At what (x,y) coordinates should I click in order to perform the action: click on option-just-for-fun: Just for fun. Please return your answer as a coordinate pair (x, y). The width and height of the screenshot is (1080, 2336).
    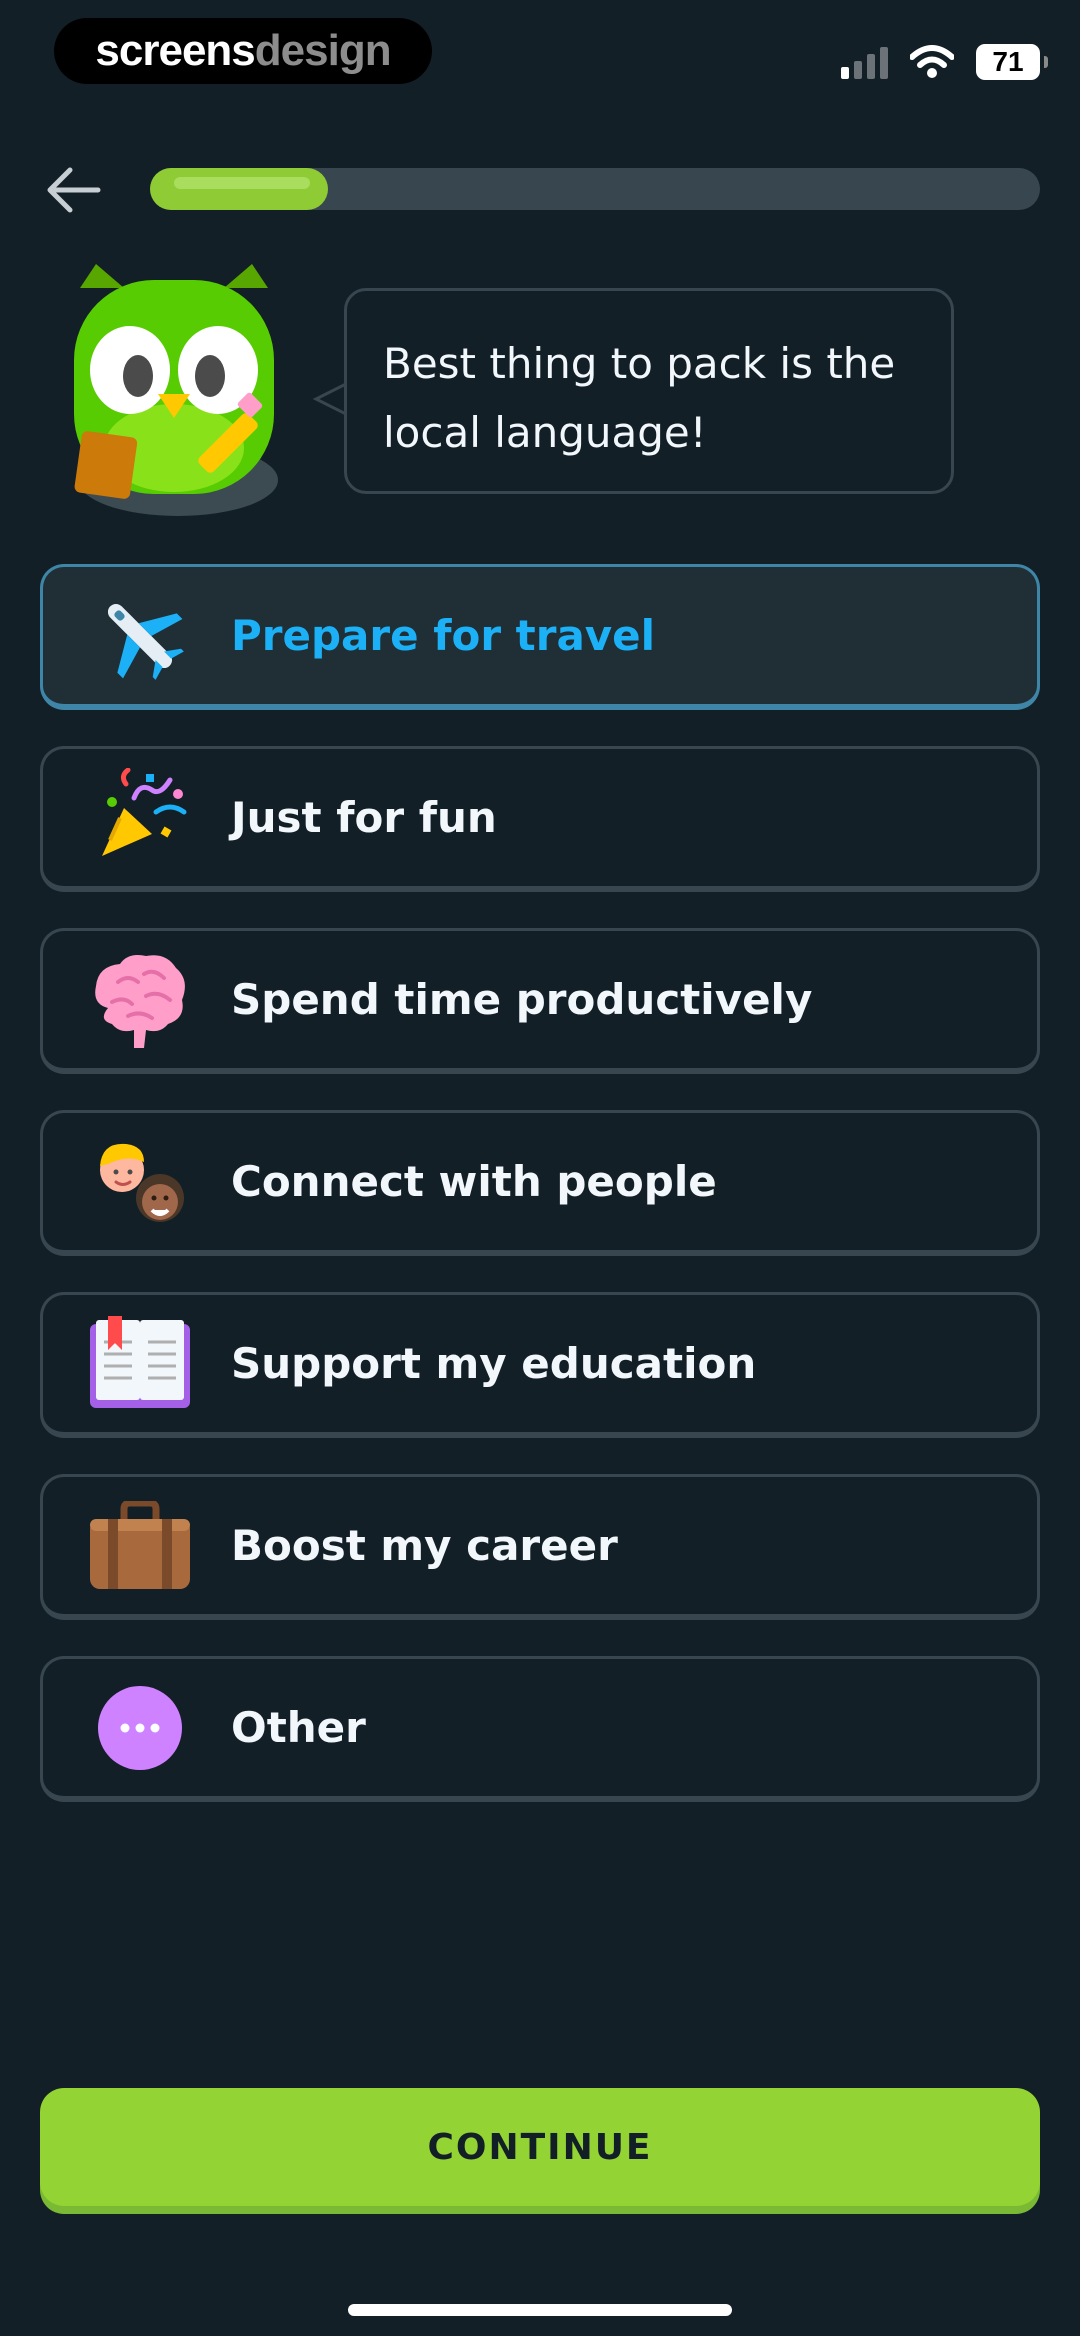
    Looking at the image, I should click on (540, 819).